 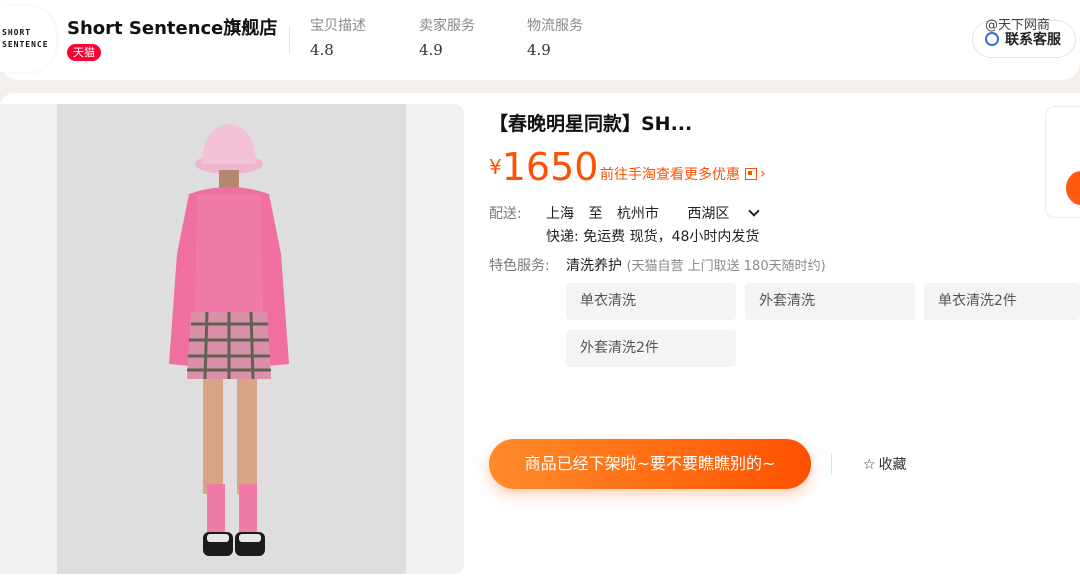 What do you see at coordinates (519, 266) in the screenshot?
I see `service-label: 特色服务:` at bounding box center [519, 266].